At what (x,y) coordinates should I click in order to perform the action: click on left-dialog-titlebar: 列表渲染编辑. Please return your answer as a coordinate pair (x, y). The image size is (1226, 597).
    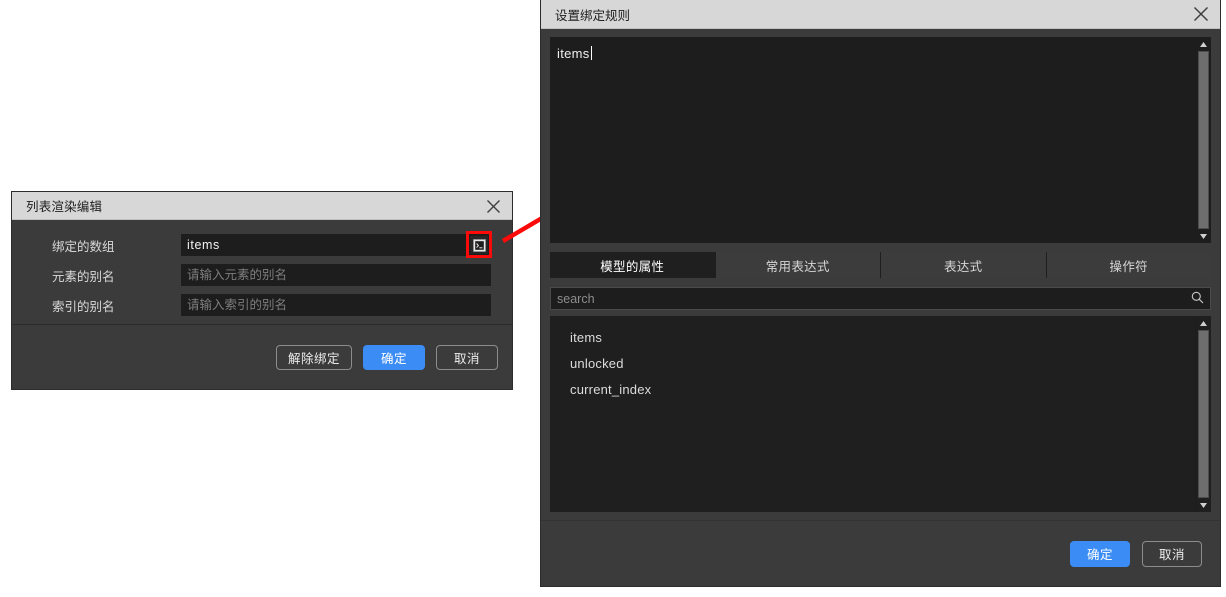
    Looking at the image, I should click on (262, 206).